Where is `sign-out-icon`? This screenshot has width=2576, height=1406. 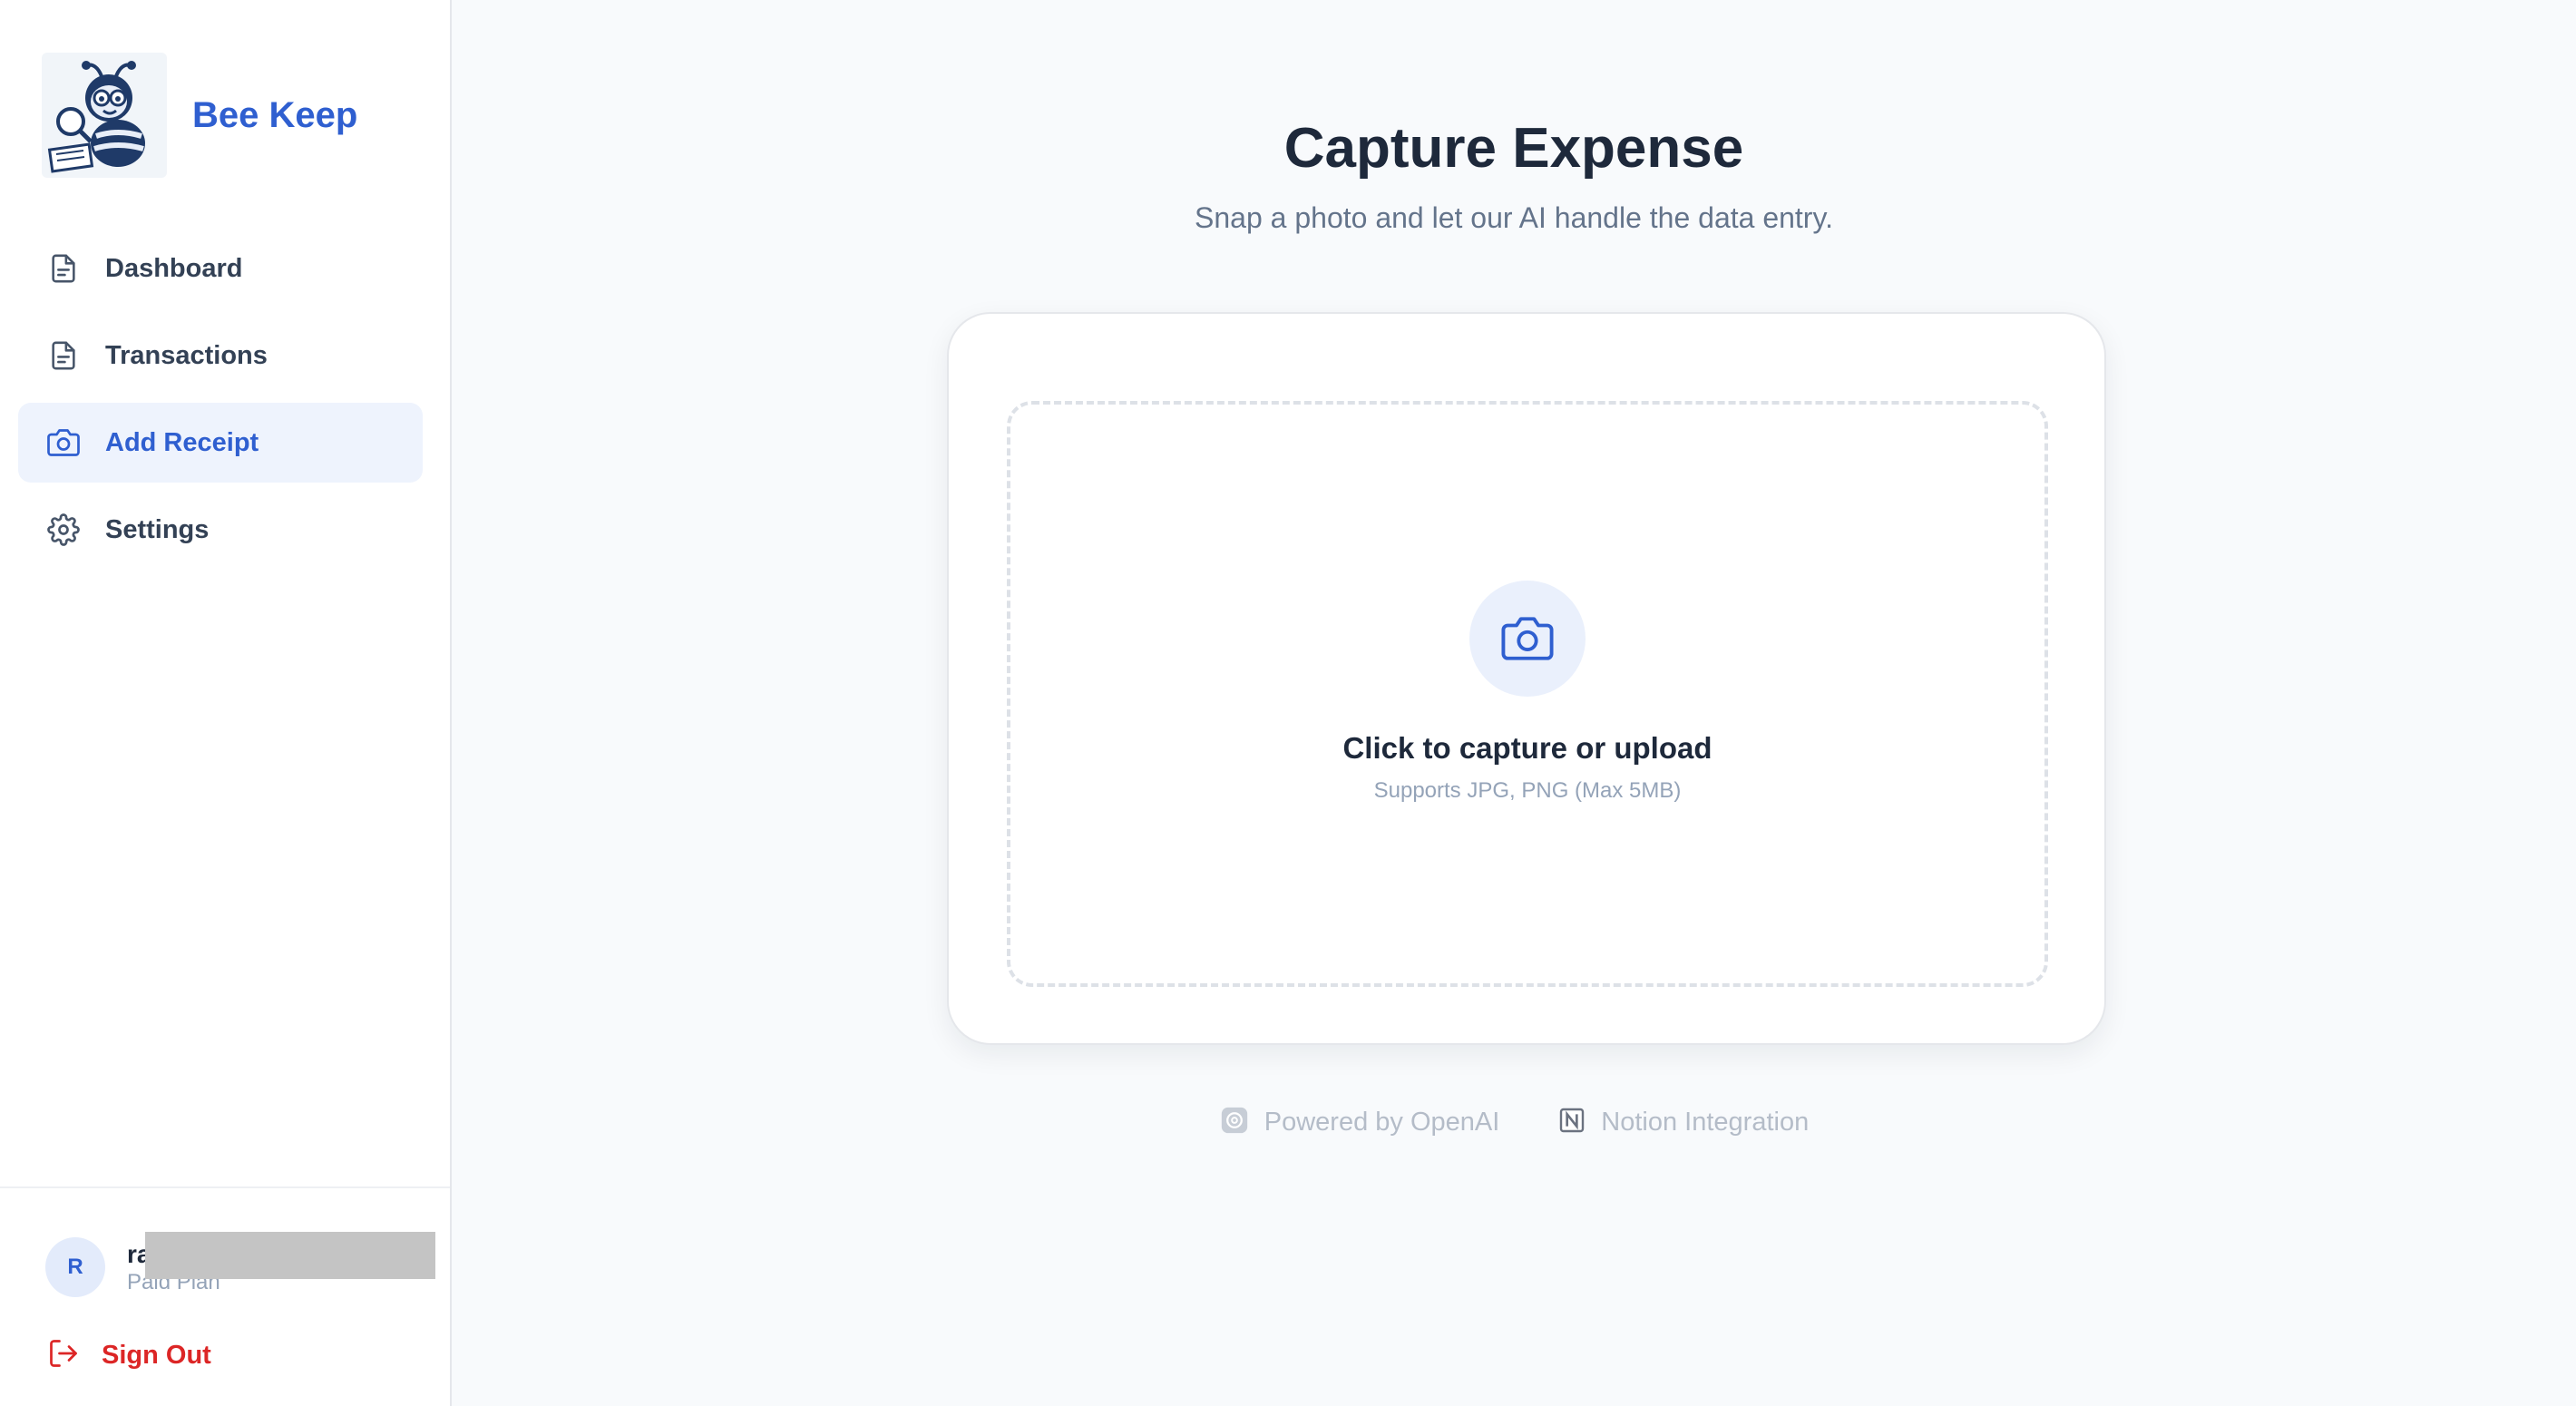 sign-out-icon is located at coordinates (63, 1355).